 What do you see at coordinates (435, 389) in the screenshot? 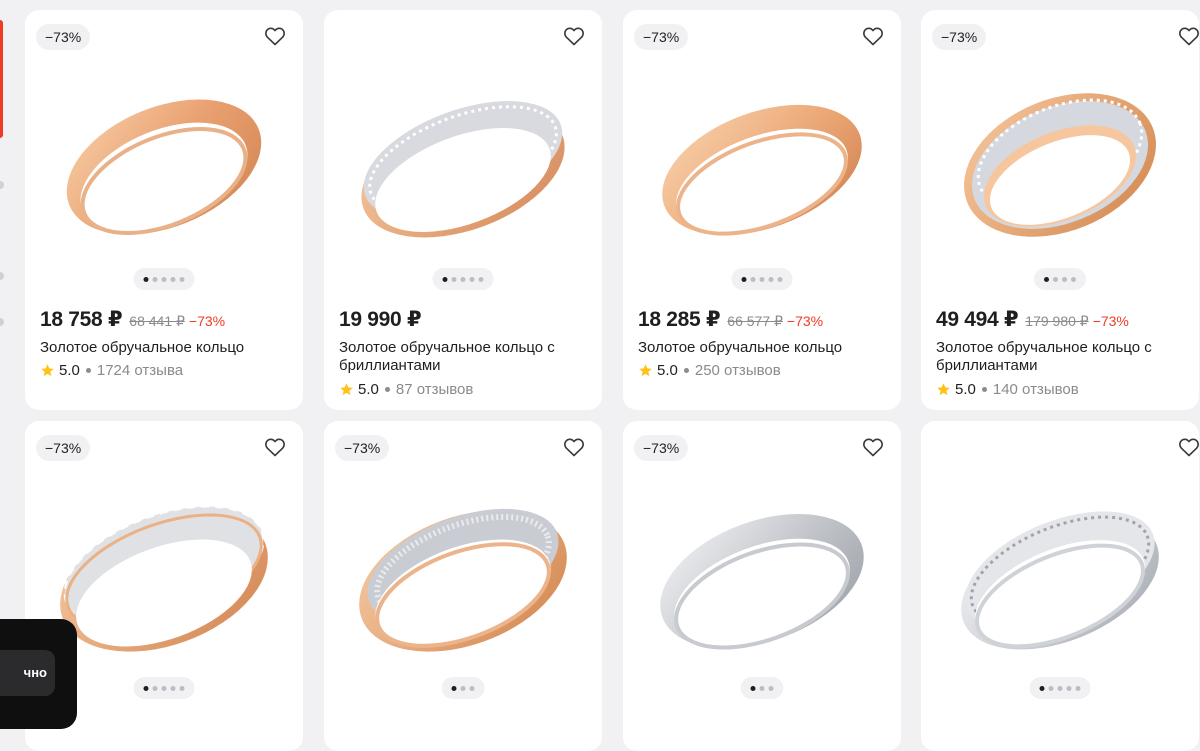
I see `review-count: 87 отзывов` at bounding box center [435, 389].